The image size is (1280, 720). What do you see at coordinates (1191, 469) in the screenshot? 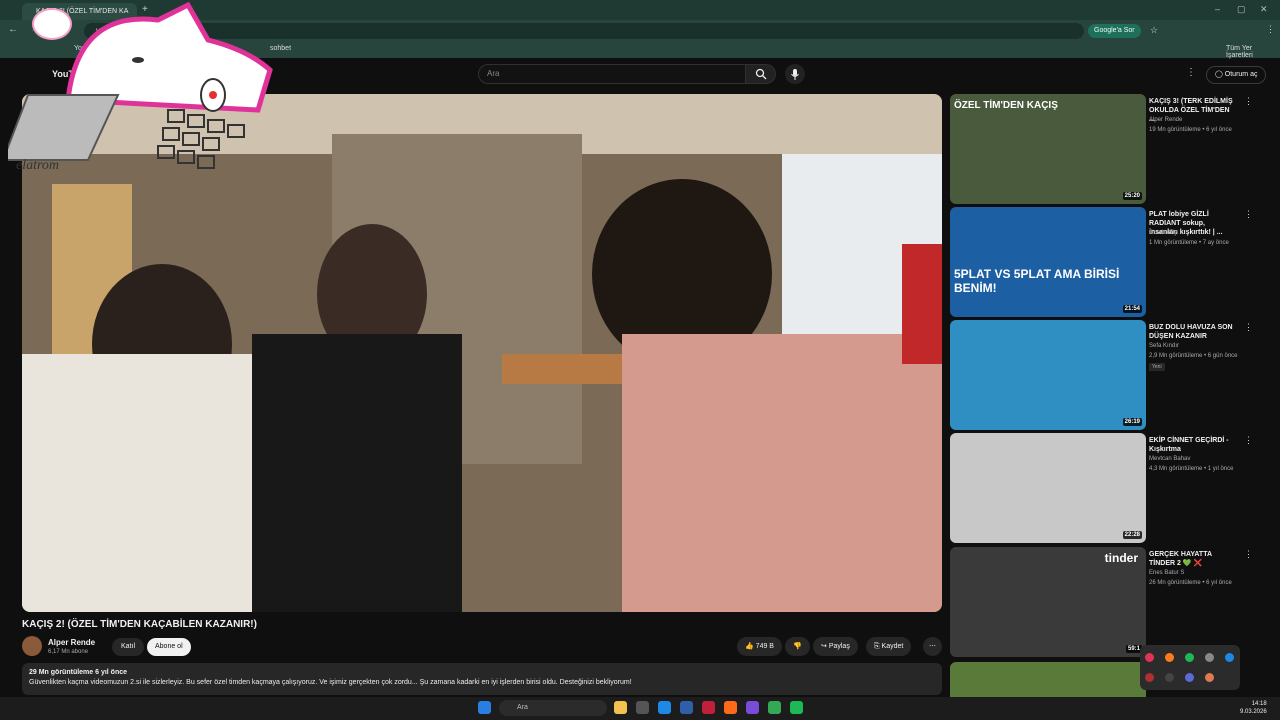
I see `video-meta: 4,3 Mn görüntüleme • 1 yıl önce` at bounding box center [1191, 469].